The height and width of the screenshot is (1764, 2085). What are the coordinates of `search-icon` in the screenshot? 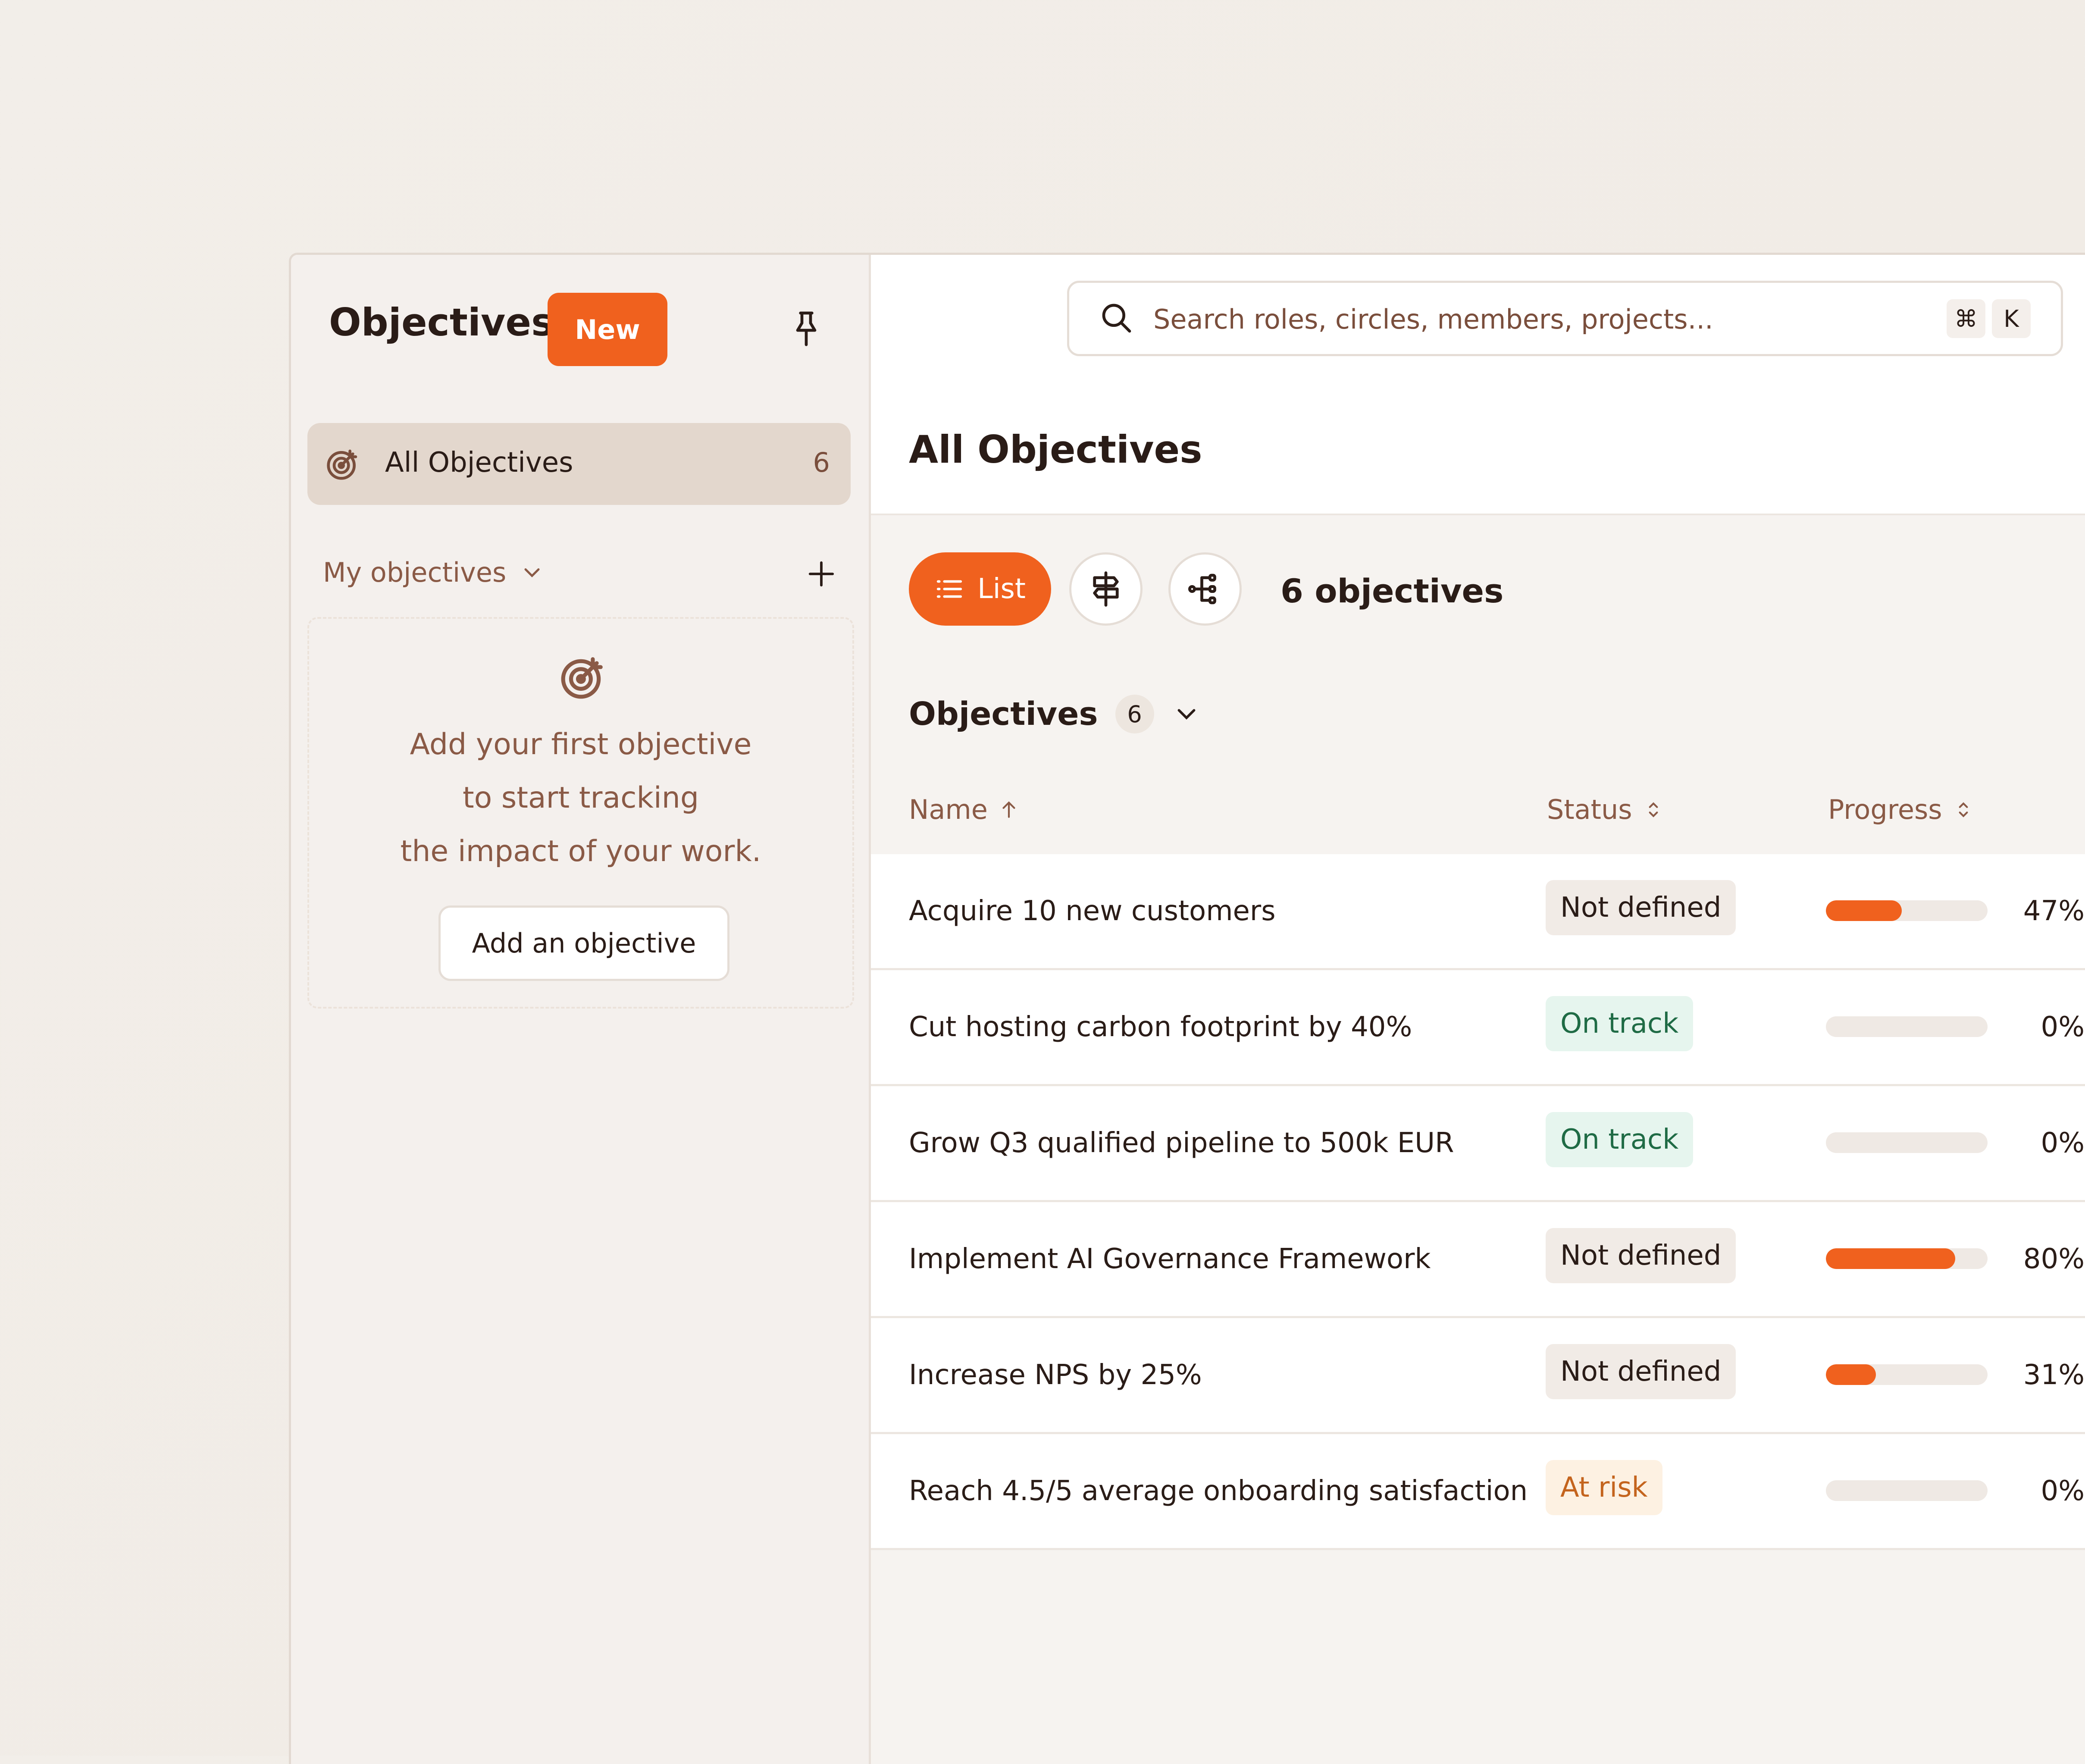 It's located at (1116, 318).